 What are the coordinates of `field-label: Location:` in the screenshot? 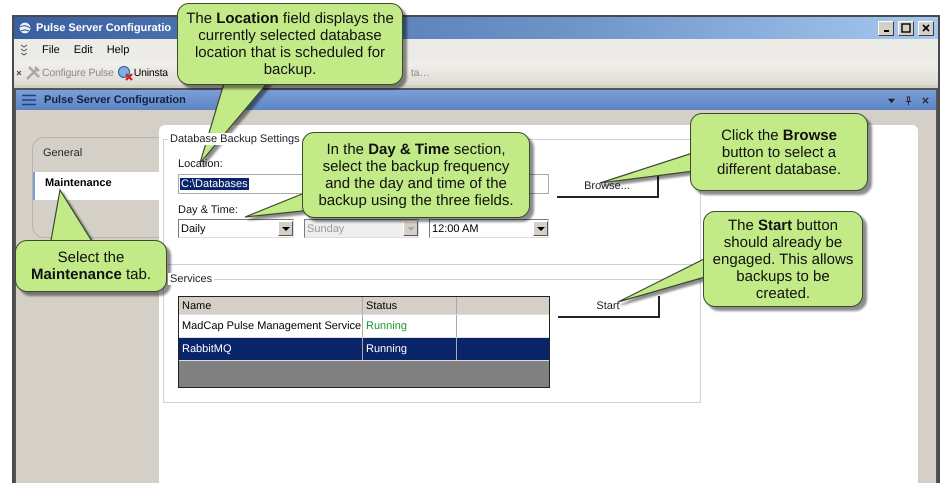 It's located at (200, 164).